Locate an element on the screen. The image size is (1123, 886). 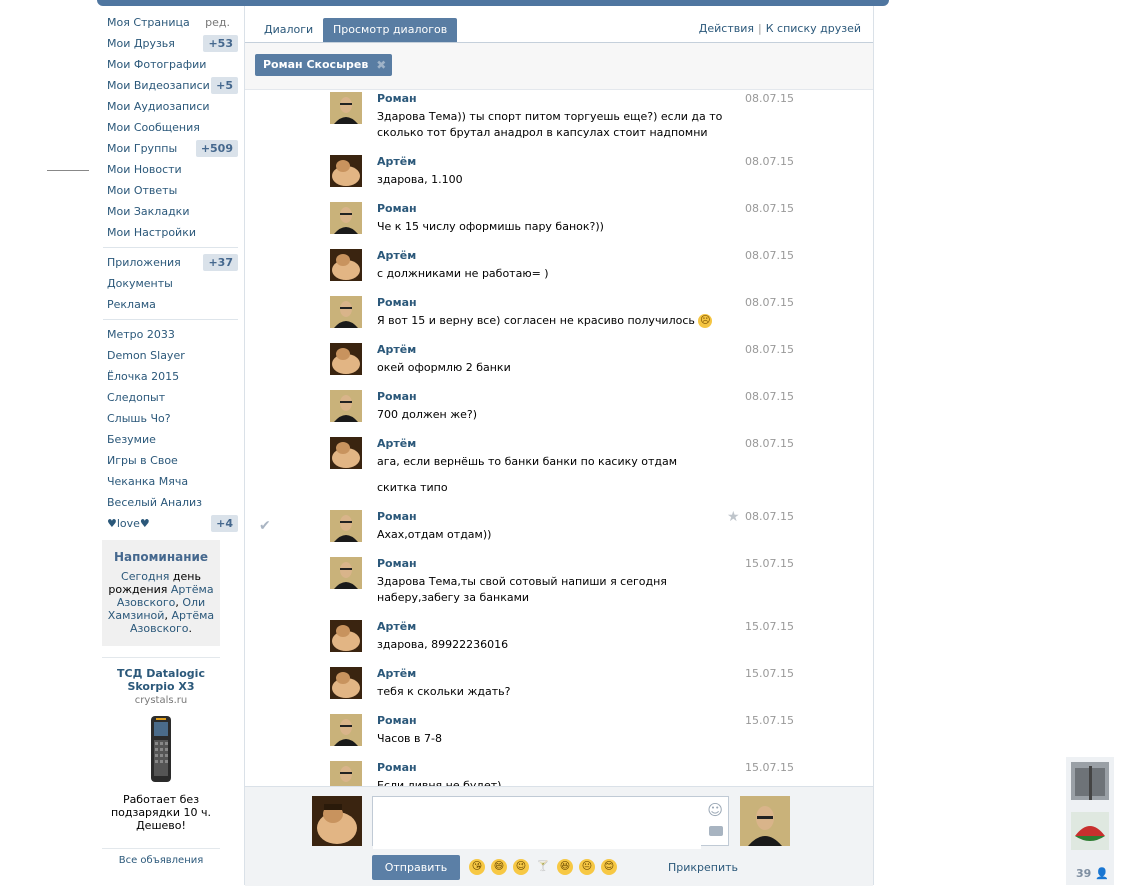
nav-apps: Приложения +37 is located at coordinates (170, 262).